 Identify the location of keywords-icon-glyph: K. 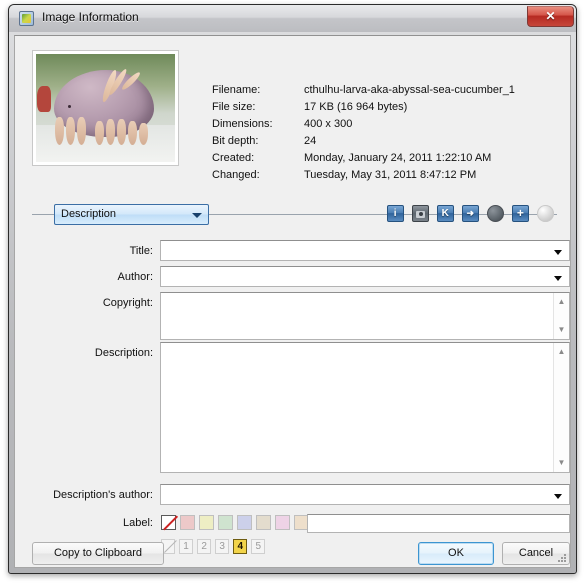
(445, 213).